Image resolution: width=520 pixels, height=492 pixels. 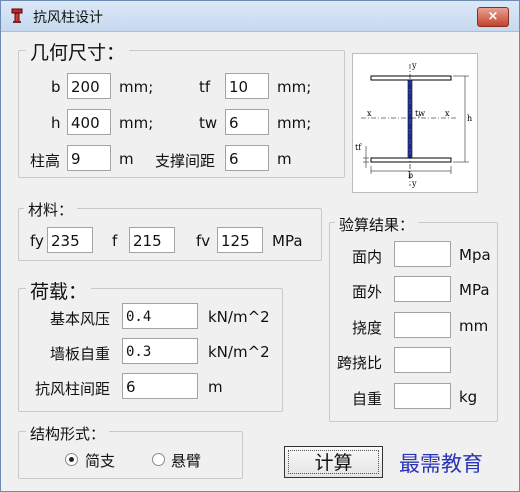 I want to click on out-plane-label: 面外, so click(x=367, y=292).